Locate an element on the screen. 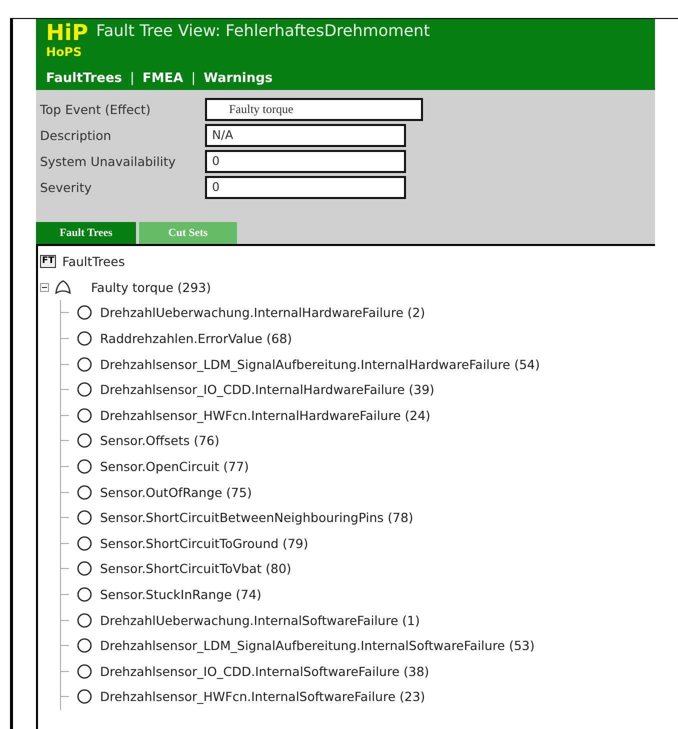 This screenshot has height=729, width=678. input-field: Faulty torque is located at coordinates (314, 109).